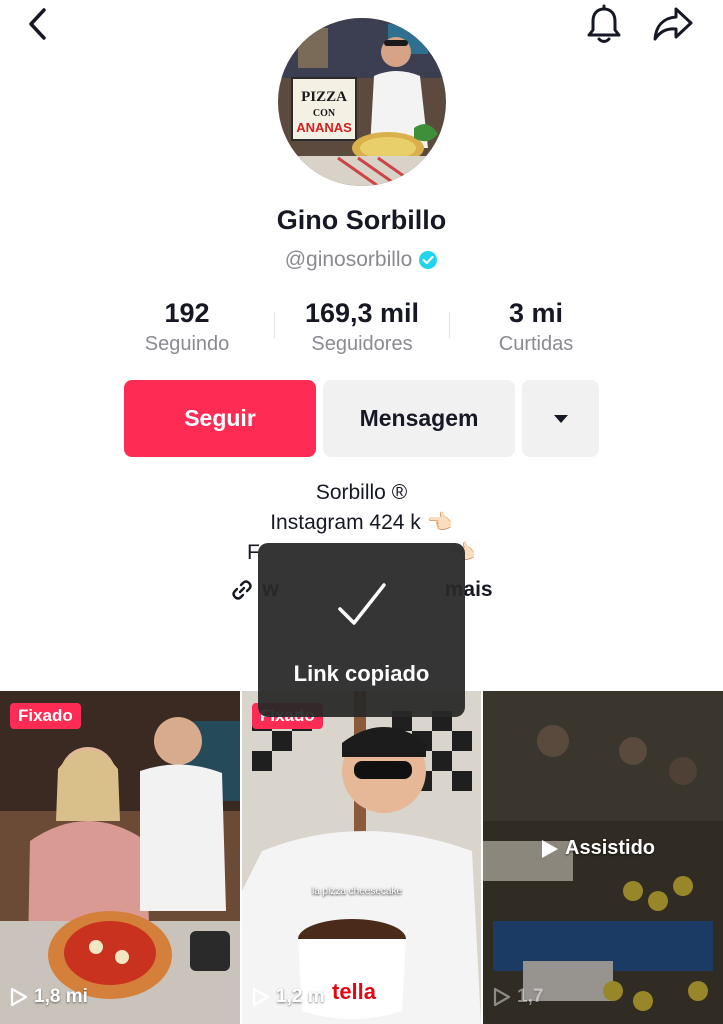 Image resolution: width=723 pixels, height=1024 pixels. What do you see at coordinates (187, 344) in the screenshot?
I see `stat-label: Seguindo` at bounding box center [187, 344].